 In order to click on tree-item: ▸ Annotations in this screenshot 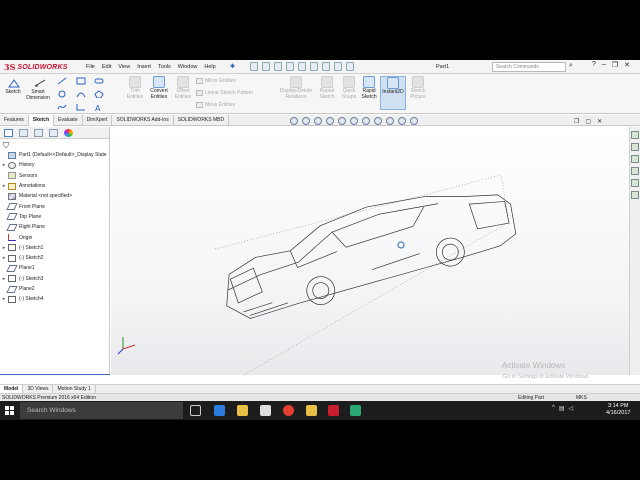, I will do `click(55, 186)`.